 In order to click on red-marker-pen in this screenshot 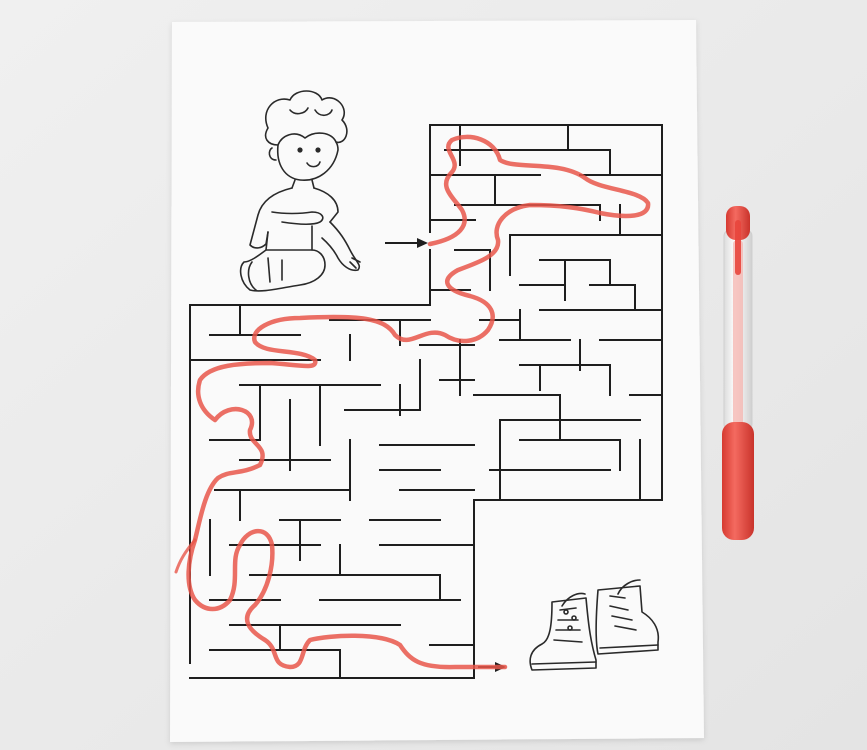, I will do `click(738, 373)`.